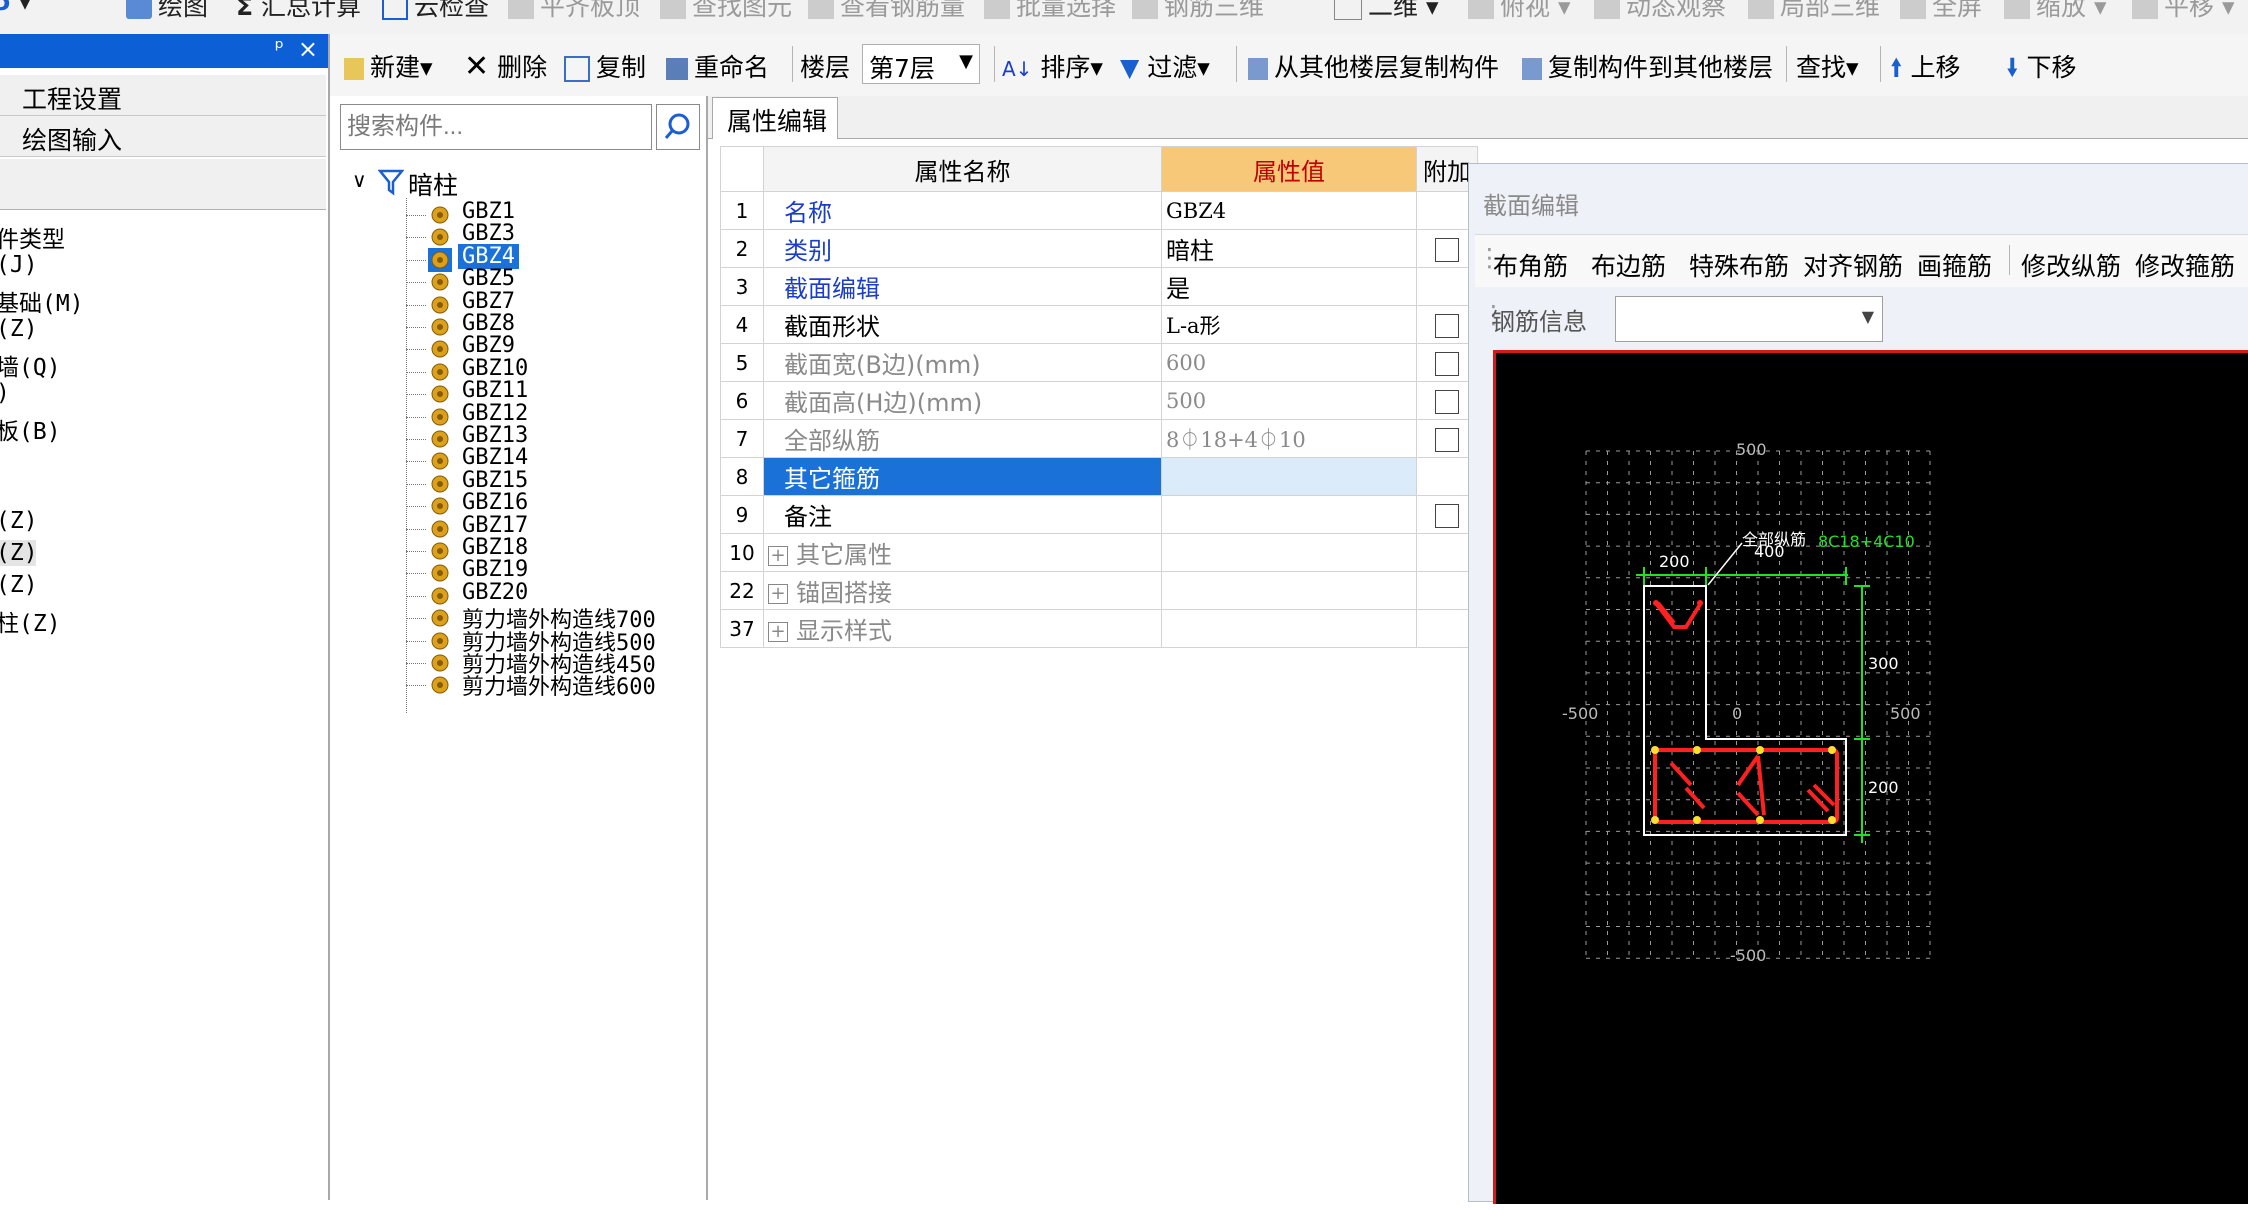  I want to click on table-row: 7 全部纵筋 8⏀18+4⏀10, so click(1099, 438).